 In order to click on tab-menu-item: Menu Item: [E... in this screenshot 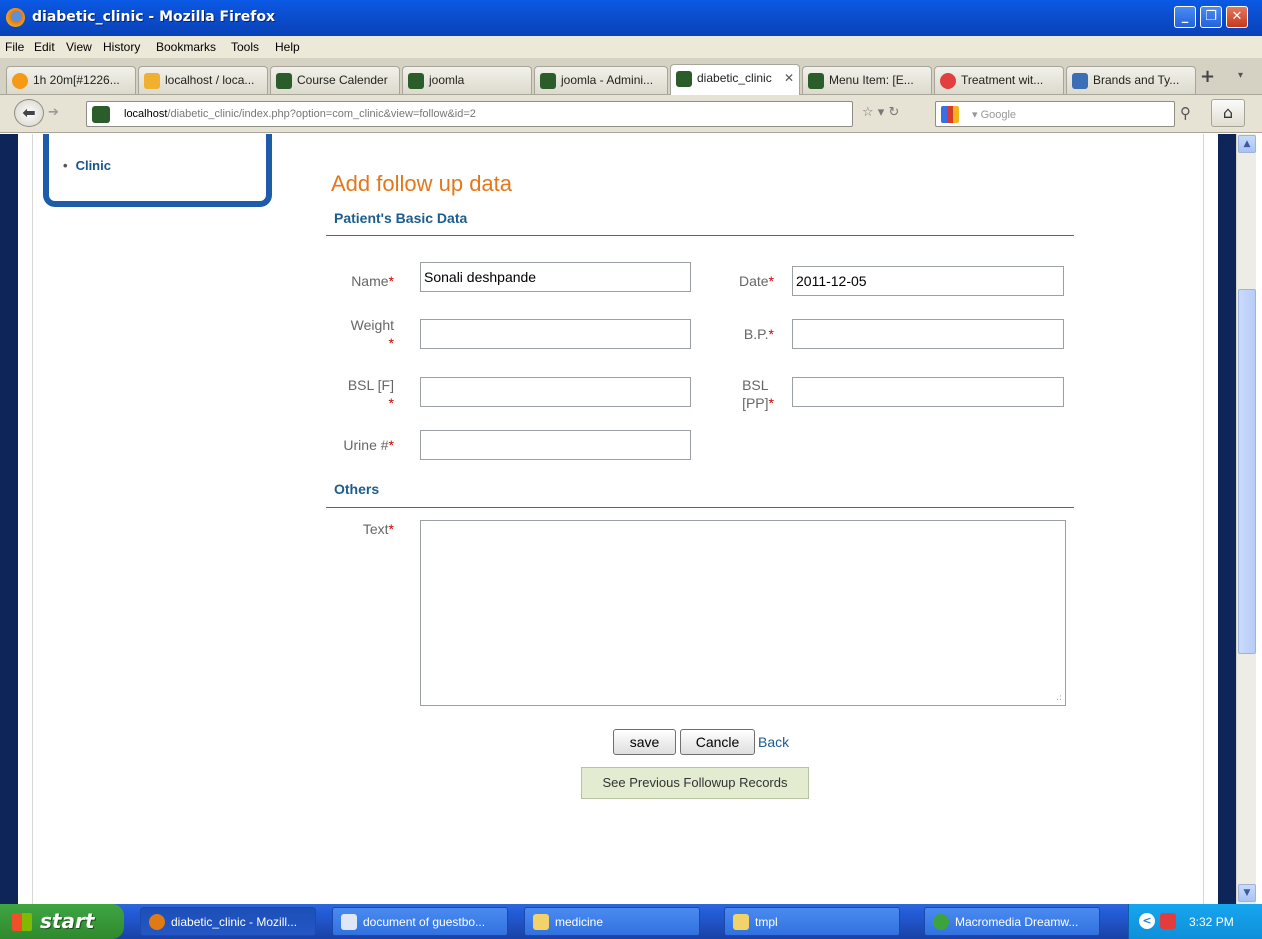, I will do `click(867, 80)`.